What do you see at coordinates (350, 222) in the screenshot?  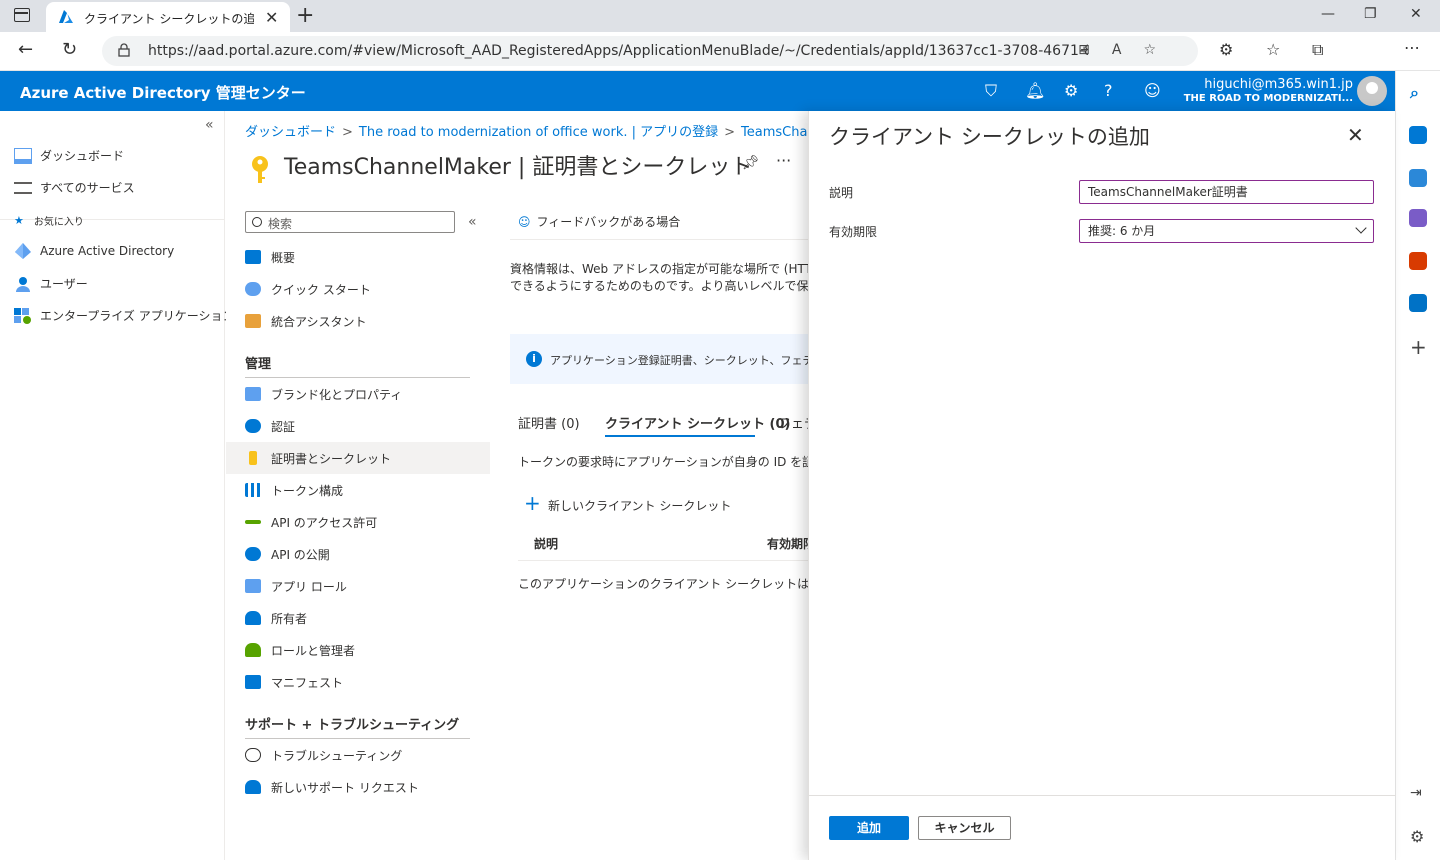 I see `menu-search-input: 検索` at bounding box center [350, 222].